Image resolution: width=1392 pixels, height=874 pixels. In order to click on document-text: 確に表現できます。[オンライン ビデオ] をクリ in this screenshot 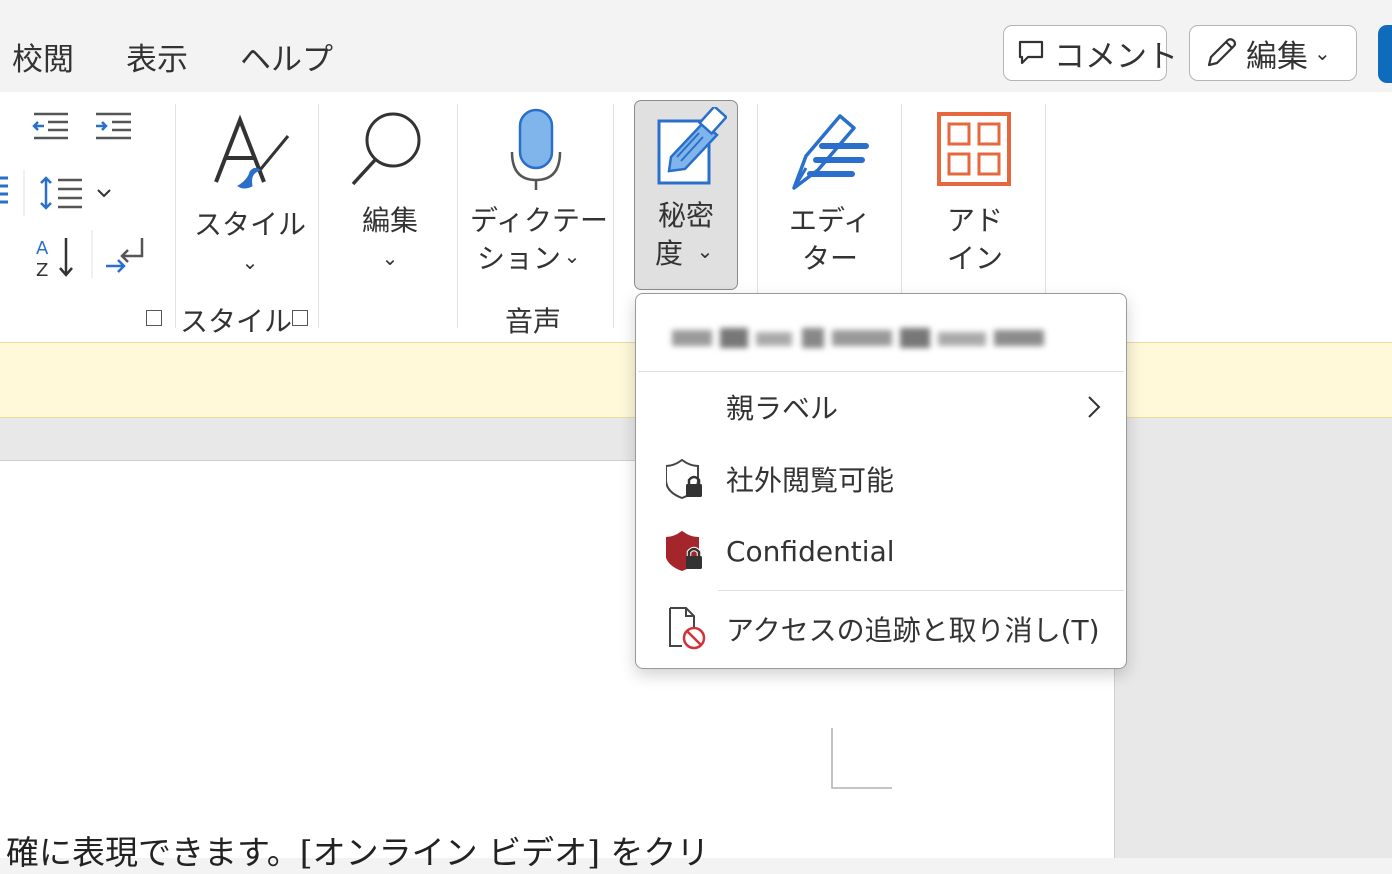, I will do `click(357, 850)`.